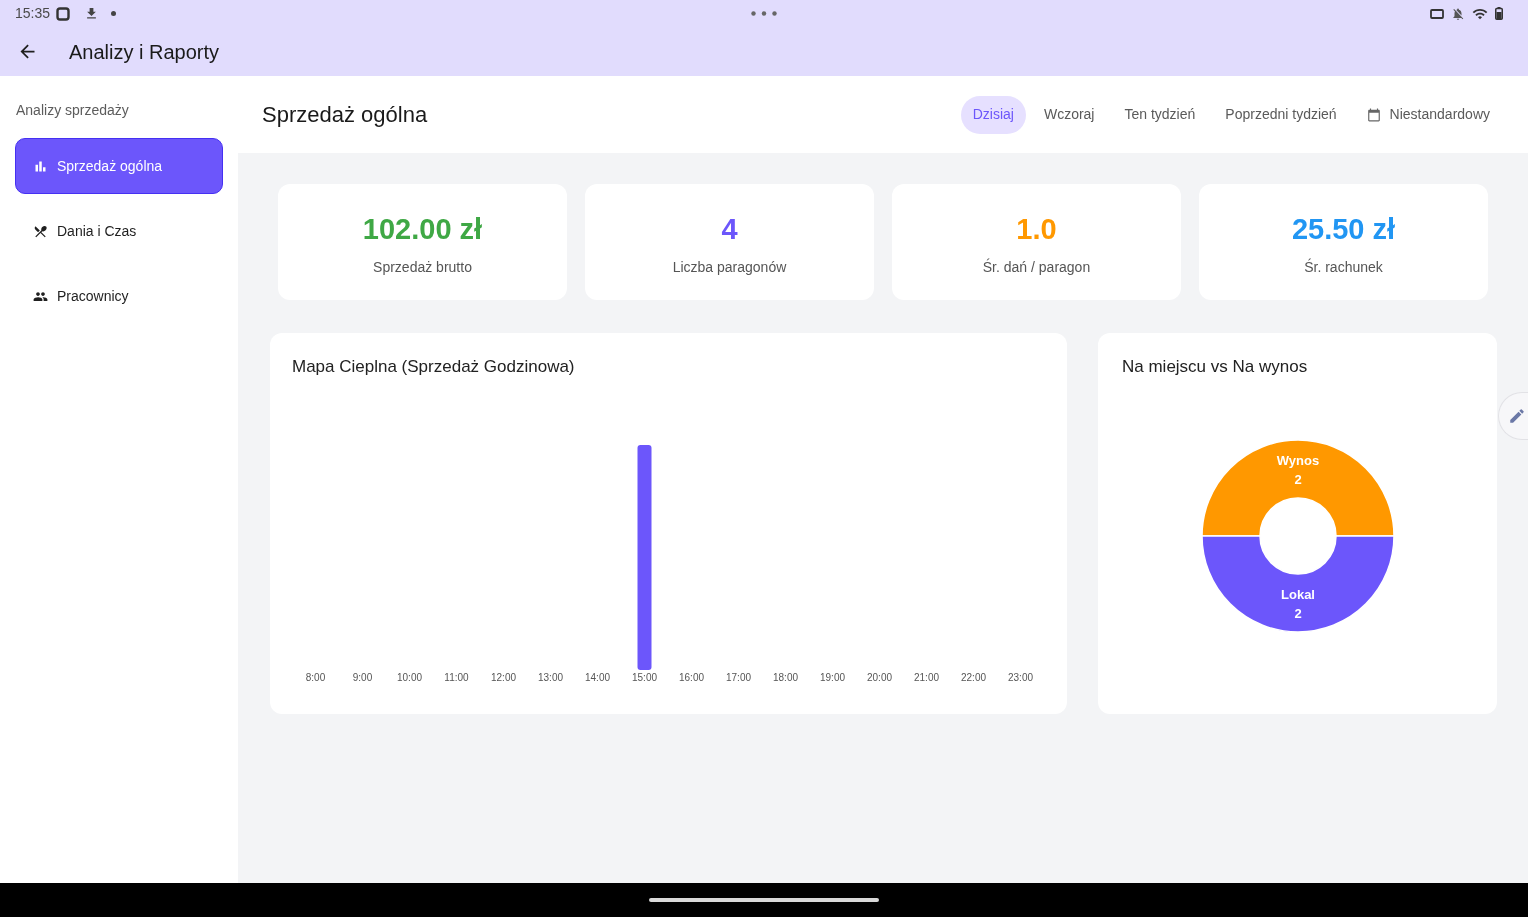 The height and width of the screenshot is (917, 1528). I want to click on date-tab: Poprzedni tydzień, so click(1281, 114).